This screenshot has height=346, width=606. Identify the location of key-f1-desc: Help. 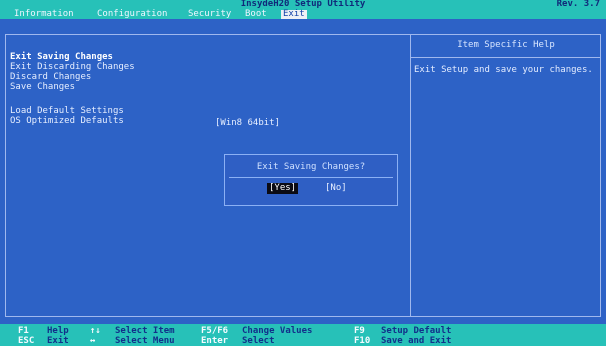
(58, 331).